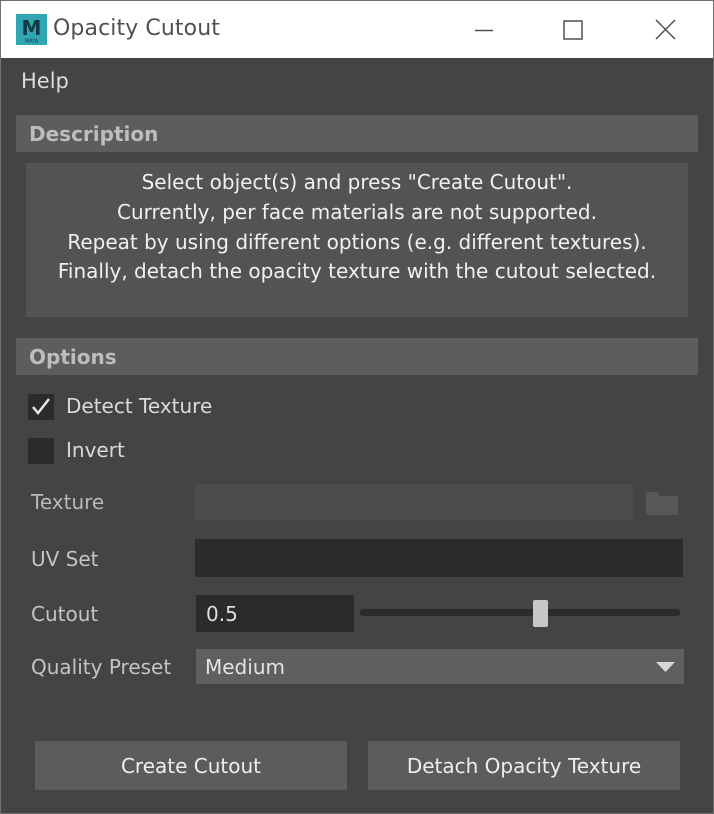 The height and width of the screenshot is (814, 714). Describe the element at coordinates (357, 356) in the screenshot. I see `options-section-header: Options` at that location.